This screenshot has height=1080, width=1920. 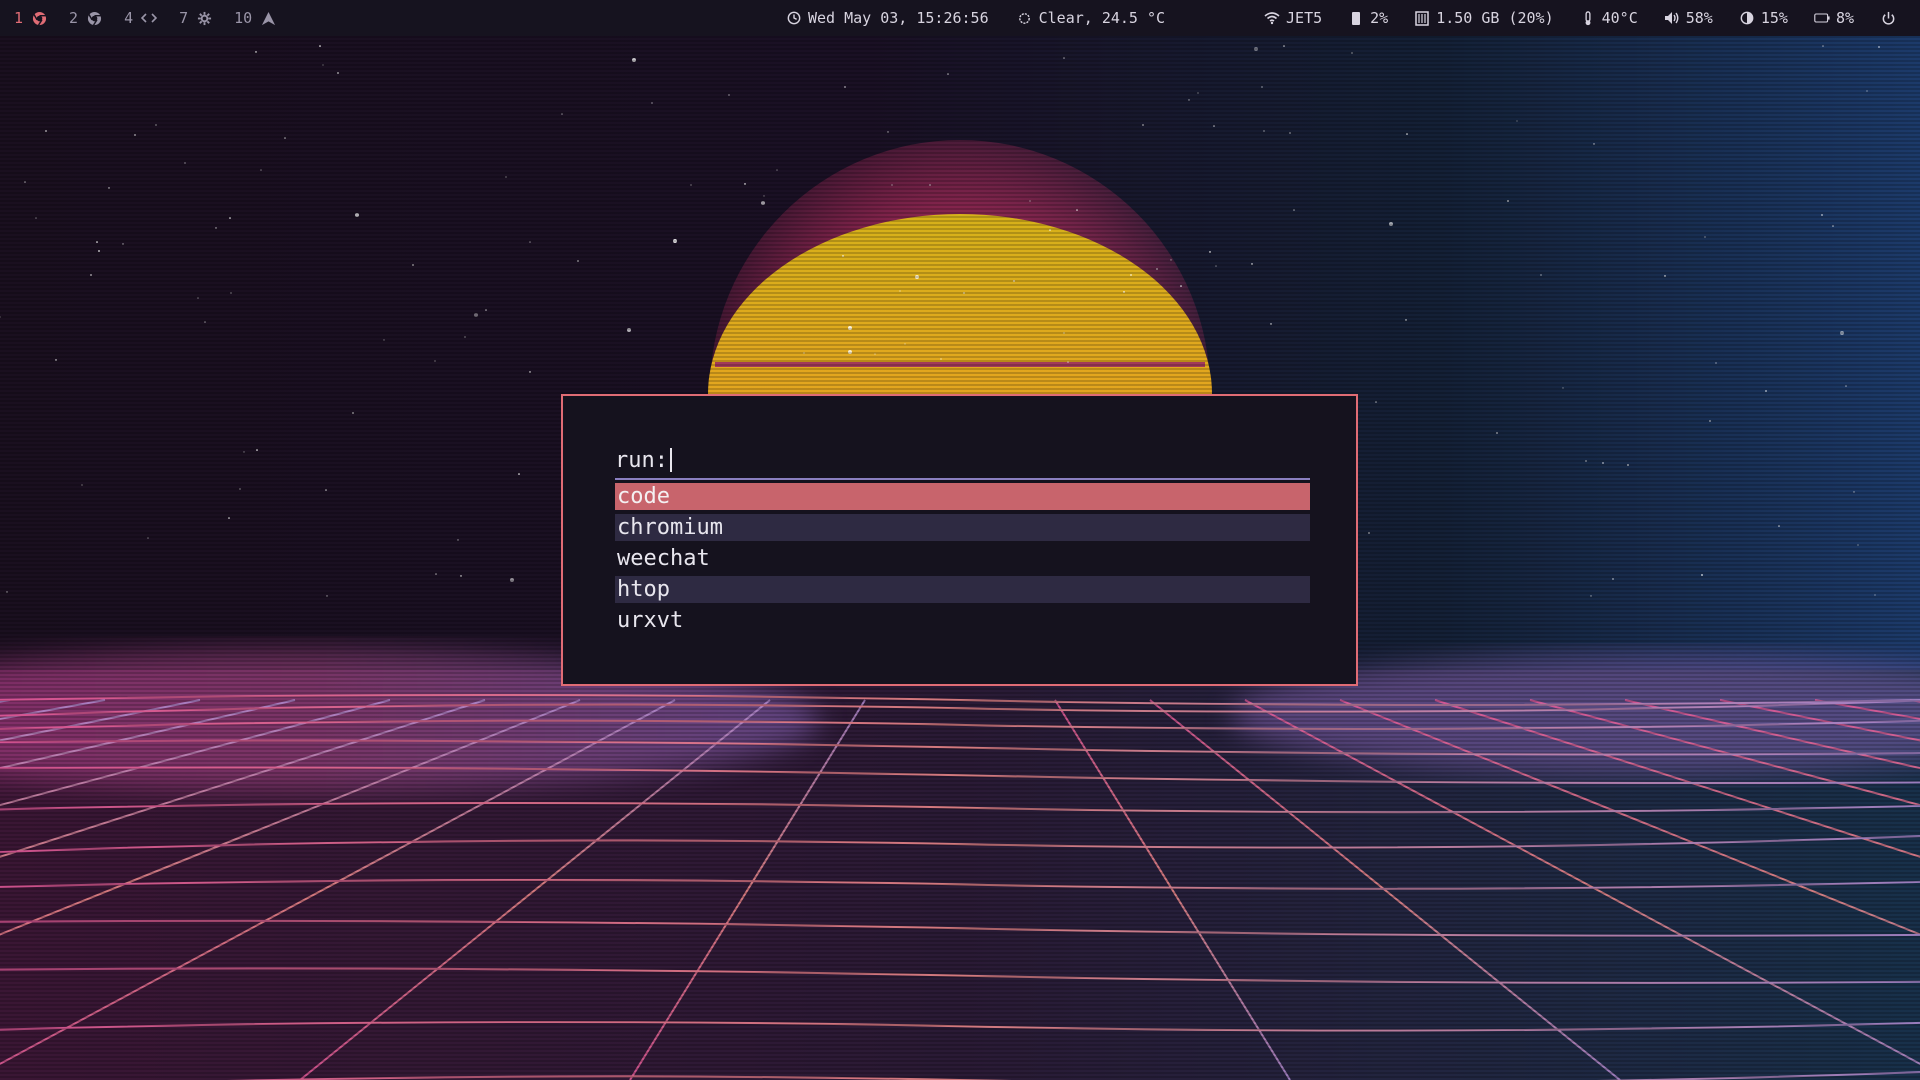 What do you see at coordinates (1272, 18) in the screenshot?
I see `wifi-icon` at bounding box center [1272, 18].